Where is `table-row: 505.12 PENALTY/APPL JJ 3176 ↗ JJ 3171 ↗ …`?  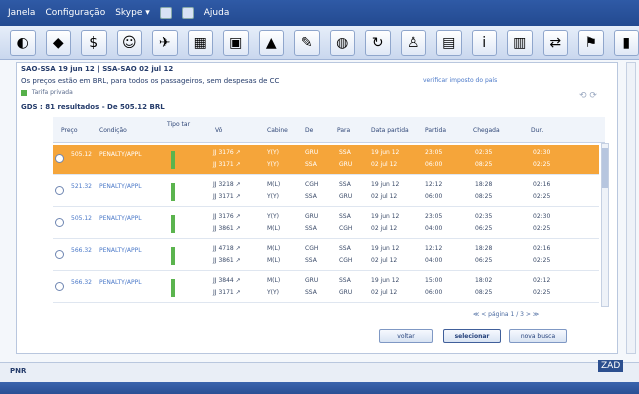
table-row: 505.12 PENALTY/APPL JJ 3176 ↗ JJ 3171 ↗ … is located at coordinates (326, 160).